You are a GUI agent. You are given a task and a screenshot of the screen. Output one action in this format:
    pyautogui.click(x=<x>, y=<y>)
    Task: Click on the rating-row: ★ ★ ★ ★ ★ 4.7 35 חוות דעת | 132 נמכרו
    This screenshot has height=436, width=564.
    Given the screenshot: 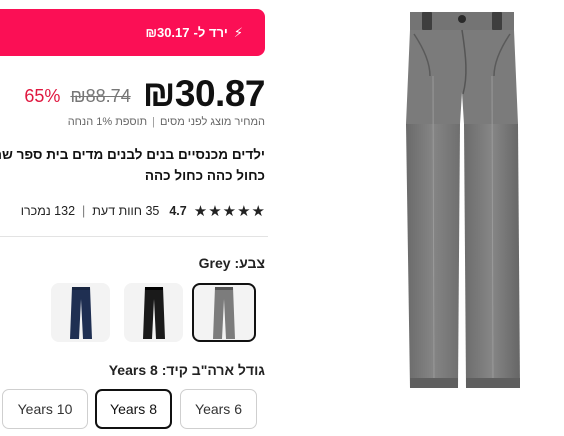 What is the action you would take?
    pyautogui.click(x=143, y=211)
    